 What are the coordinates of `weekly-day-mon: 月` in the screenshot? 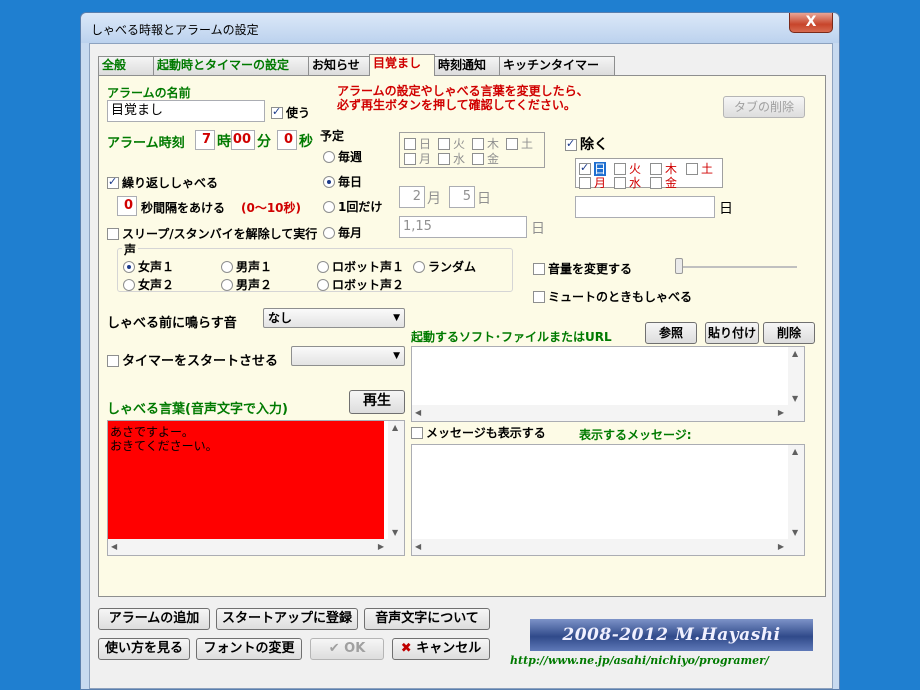 It's located at (417, 158).